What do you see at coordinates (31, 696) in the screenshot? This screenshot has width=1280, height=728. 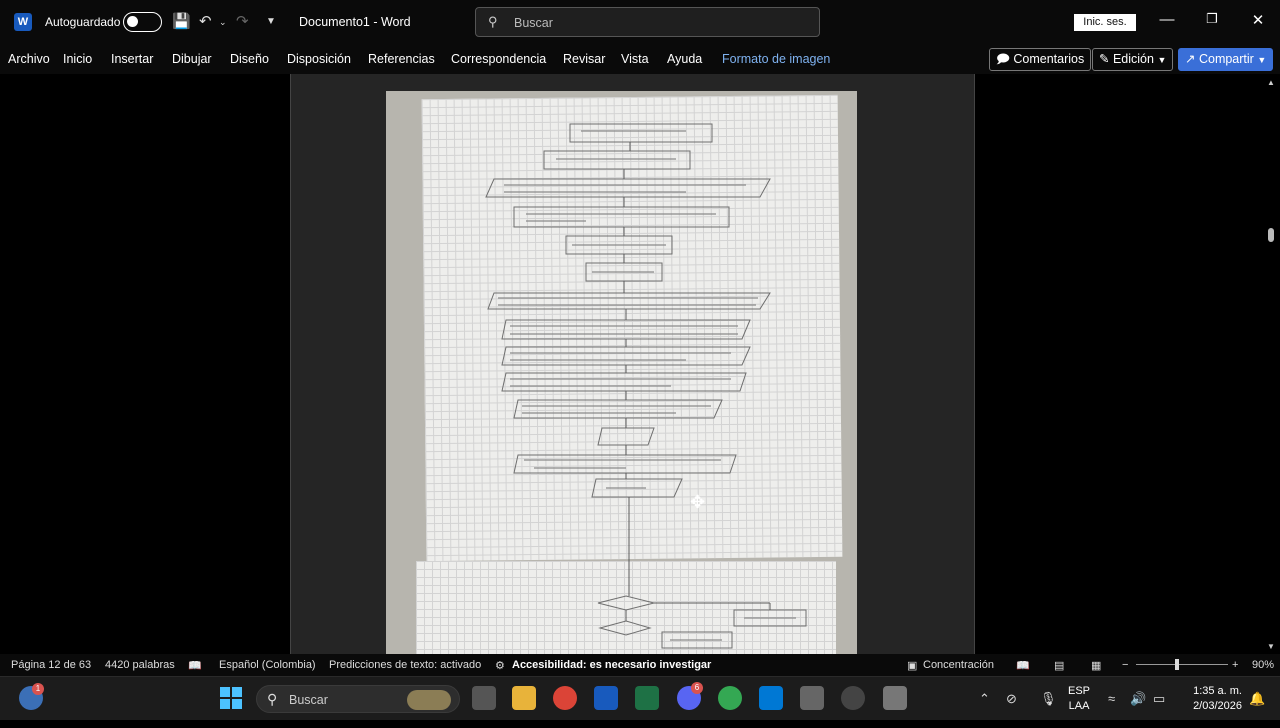 I see `weather-widget-icon: 1` at bounding box center [31, 696].